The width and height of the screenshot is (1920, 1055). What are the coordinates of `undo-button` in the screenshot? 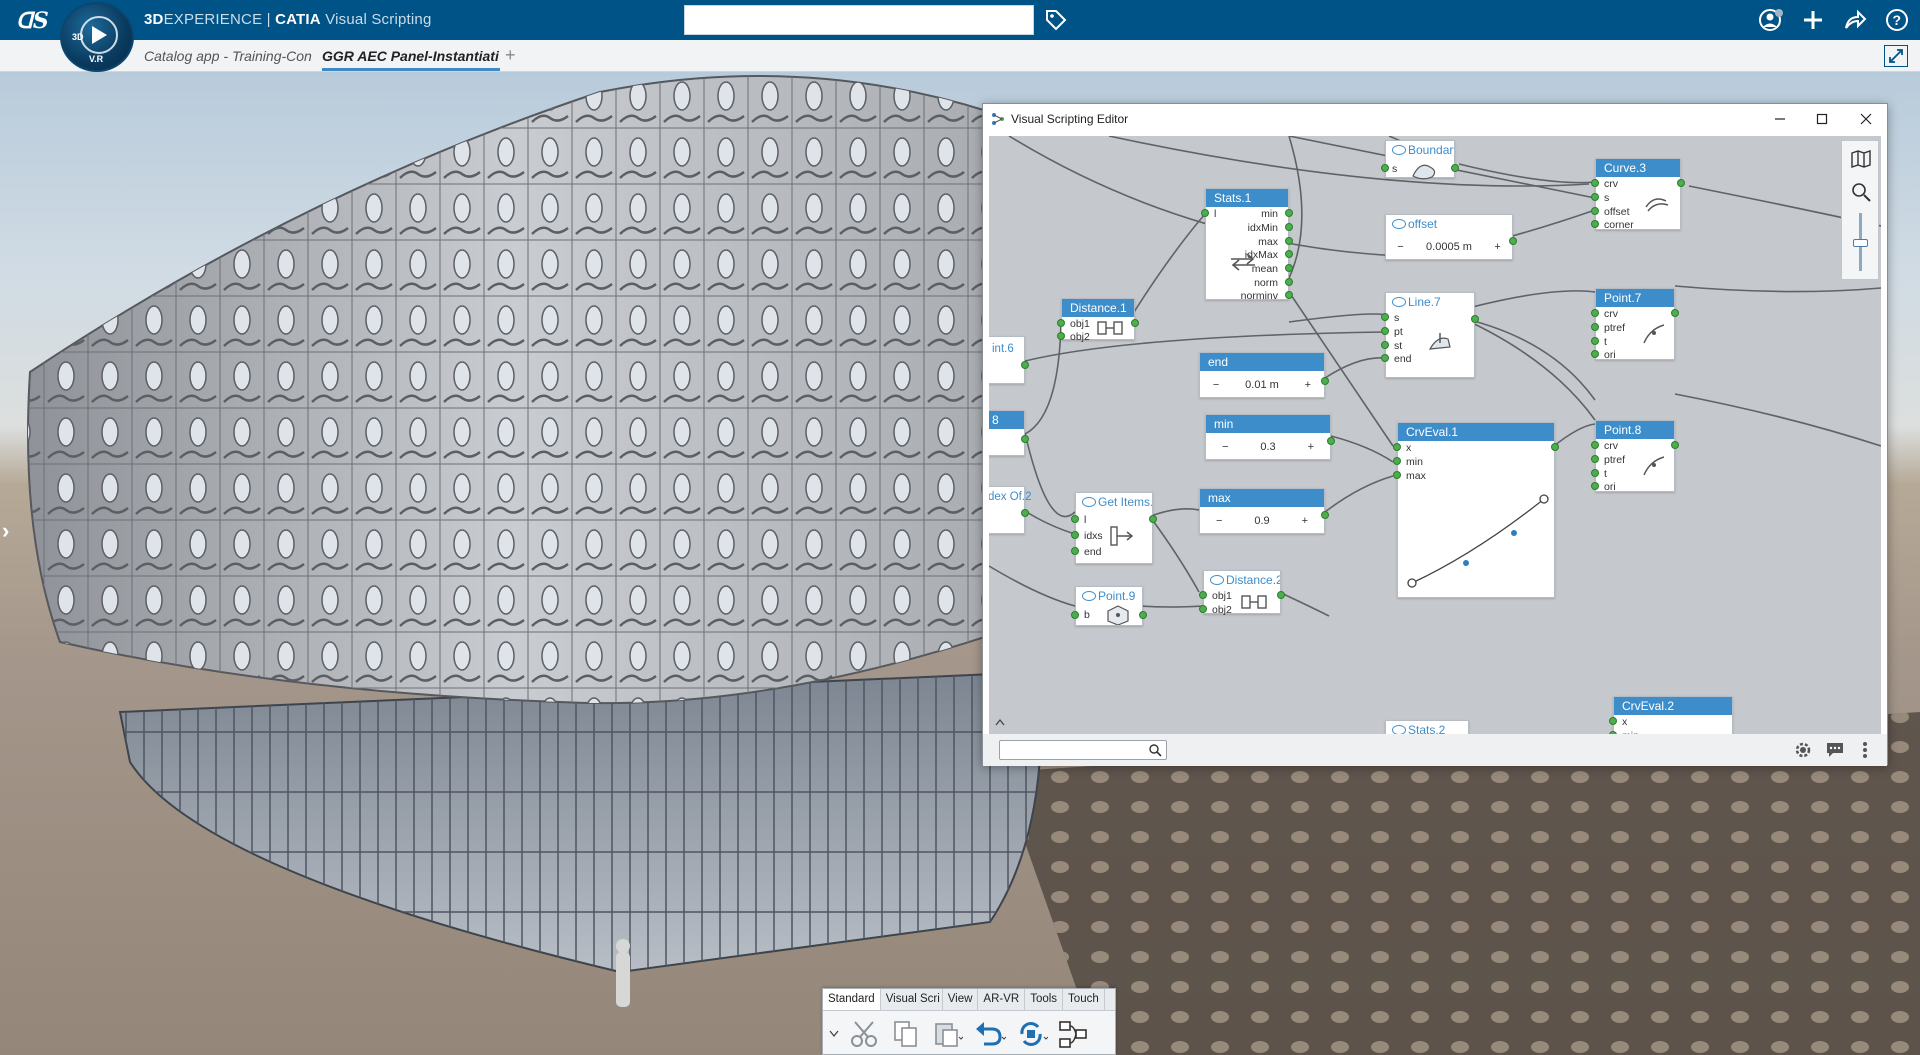 It's located at (990, 1034).